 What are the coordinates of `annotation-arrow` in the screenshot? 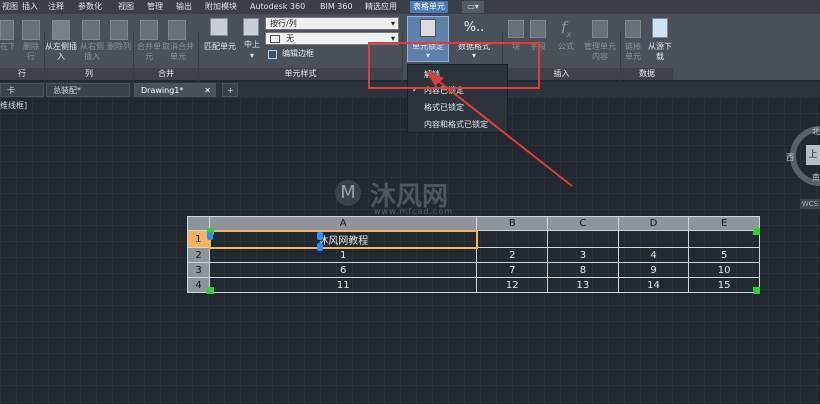 It's located at (499, 129).